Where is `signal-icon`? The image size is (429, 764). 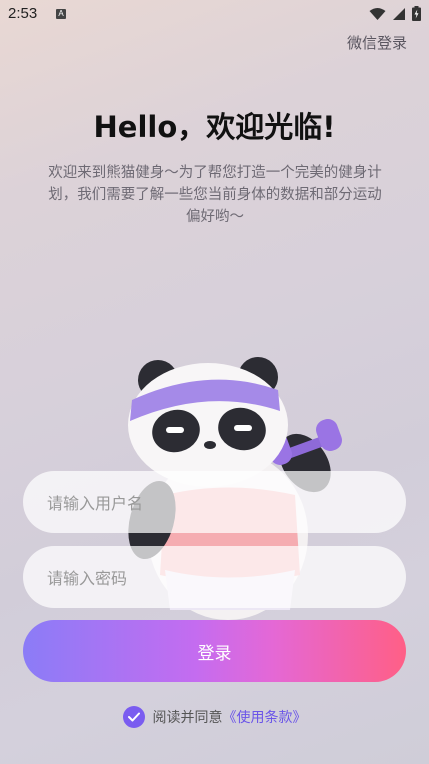
signal-icon is located at coordinates (399, 13).